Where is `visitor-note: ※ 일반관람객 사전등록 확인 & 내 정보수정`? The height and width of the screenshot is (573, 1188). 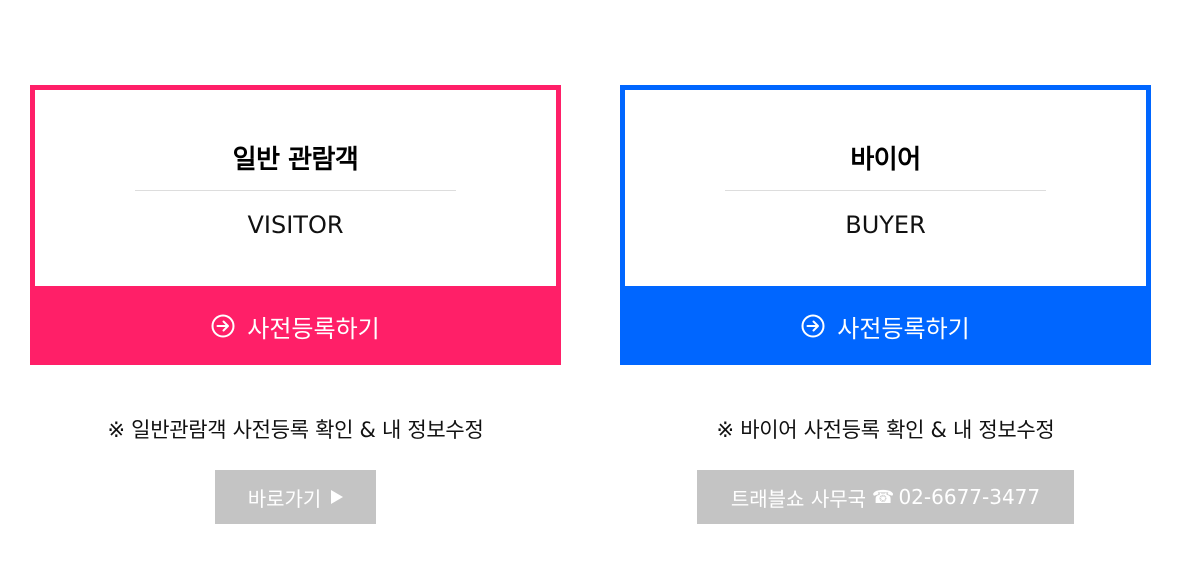
visitor-note: ※ 일반관람객 사전등록 확인 & 내 정보수정 is located at coordinates (295, 430).